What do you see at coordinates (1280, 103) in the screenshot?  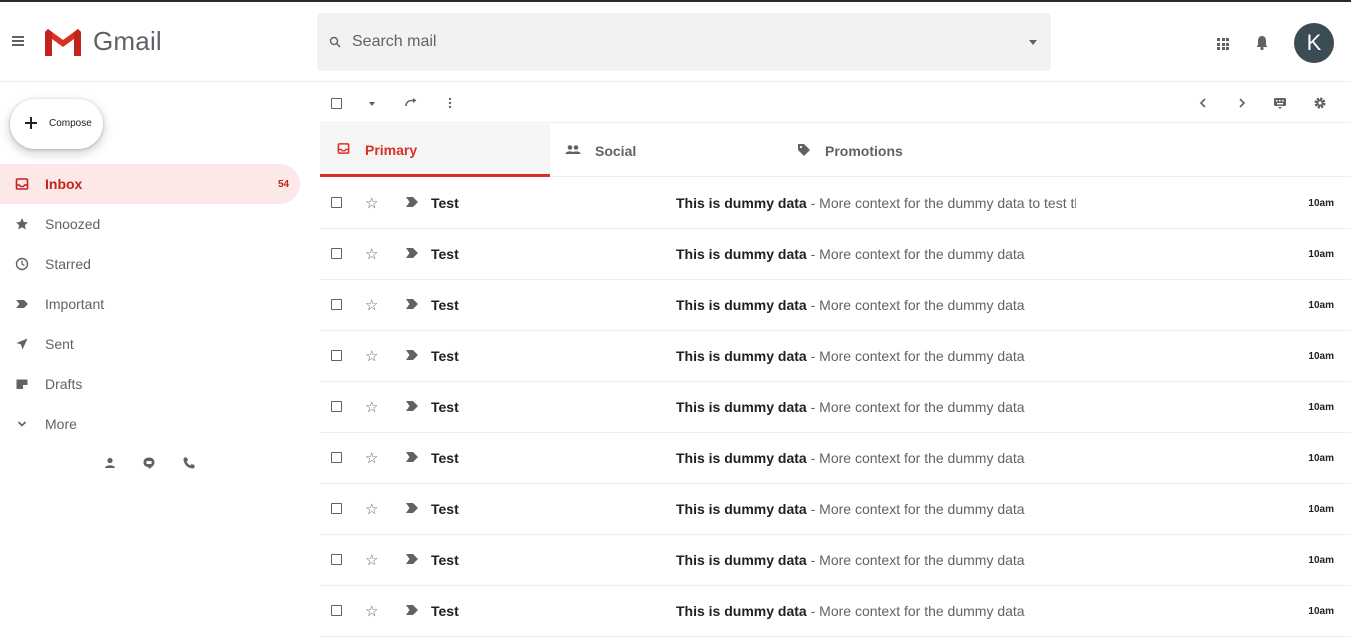 I see `keyboard-icon` at bounding box center [1280, 103].